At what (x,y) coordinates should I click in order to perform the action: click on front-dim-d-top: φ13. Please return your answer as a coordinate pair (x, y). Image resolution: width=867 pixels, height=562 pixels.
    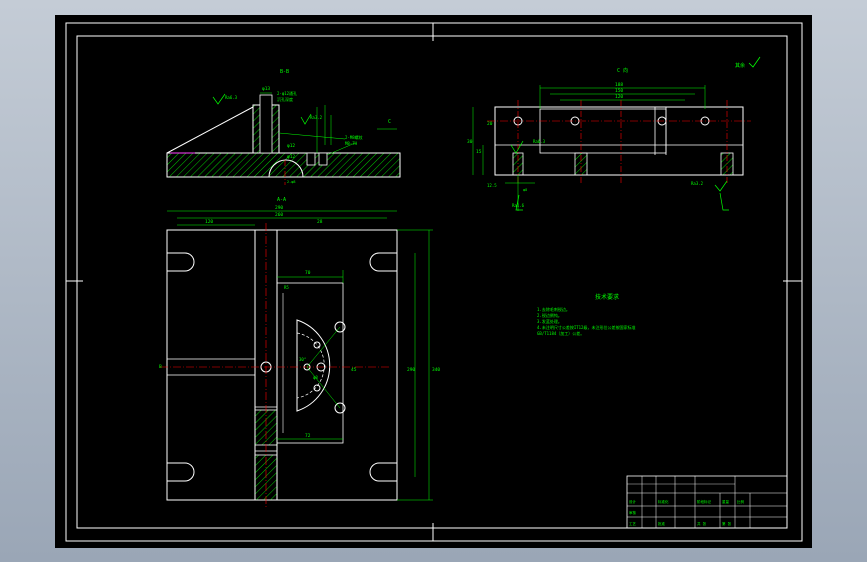
    Looking at the image, I should click on (266, 89).